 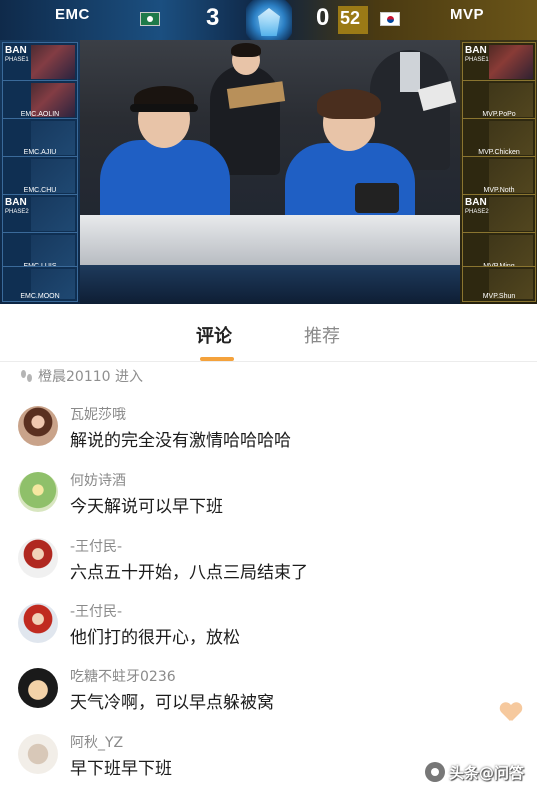 I want to click on comment-text: 今天解说可以早下班, so click(x=146, y=507).